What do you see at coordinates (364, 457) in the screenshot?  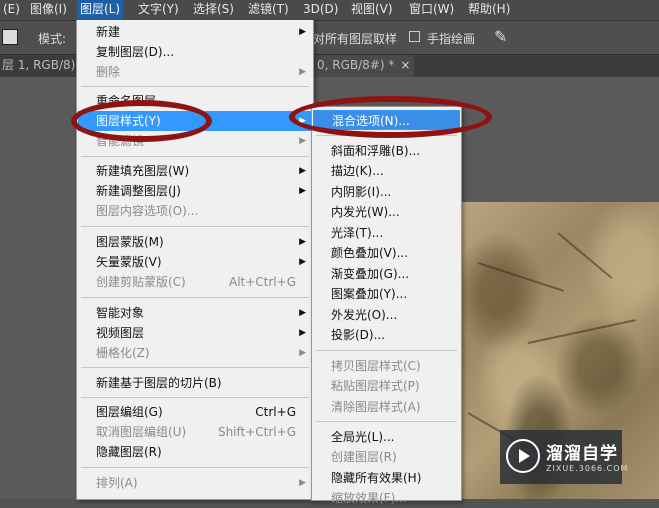 I see `menu-item-label: 创建图层(R)` at bounding box center [364, 457].